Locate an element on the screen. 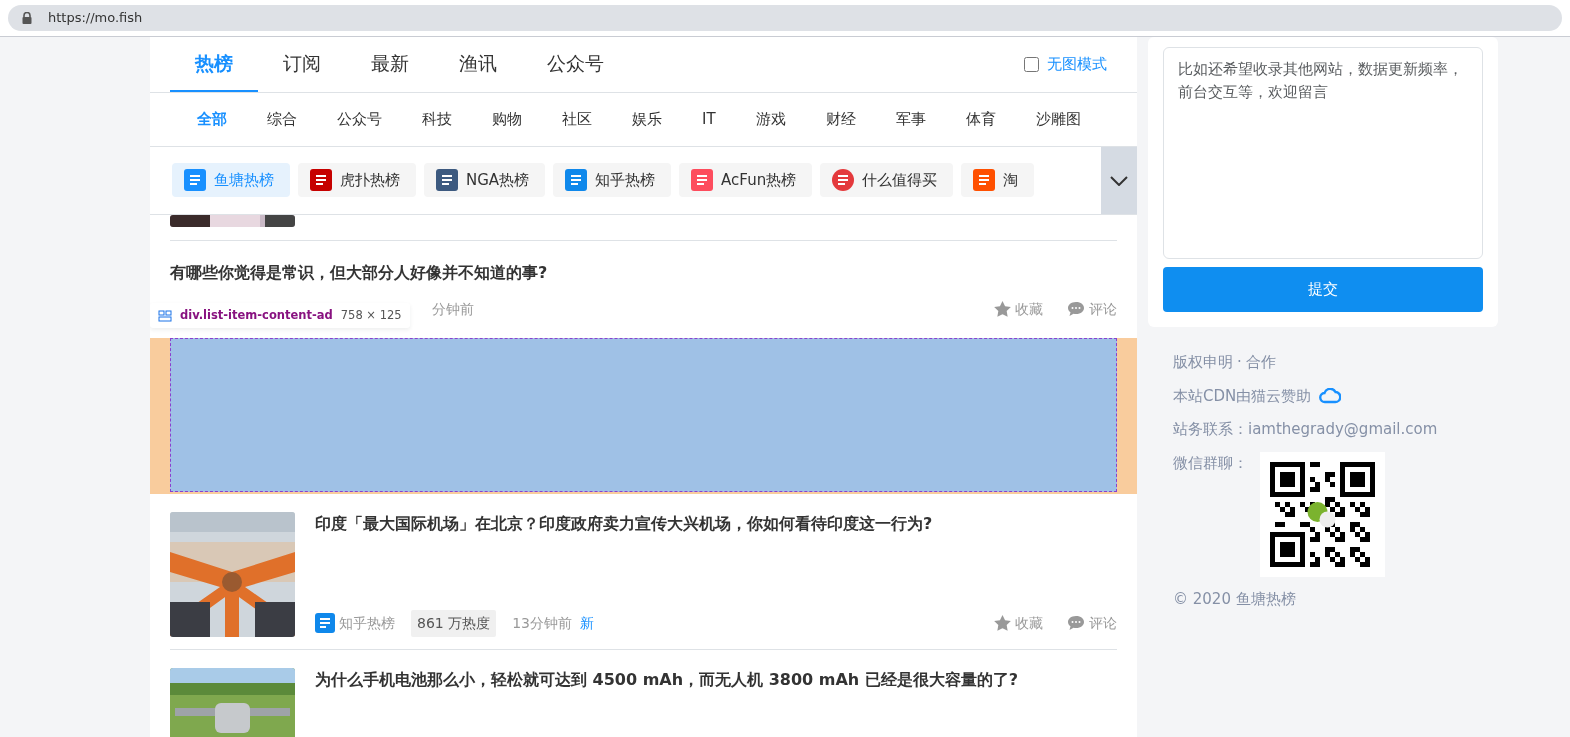 Image resolution: width=1570 pixels, height=737 pixels. copyright-text: © 2020 鱼塘热榜 is located at coordinates (1235, 599).